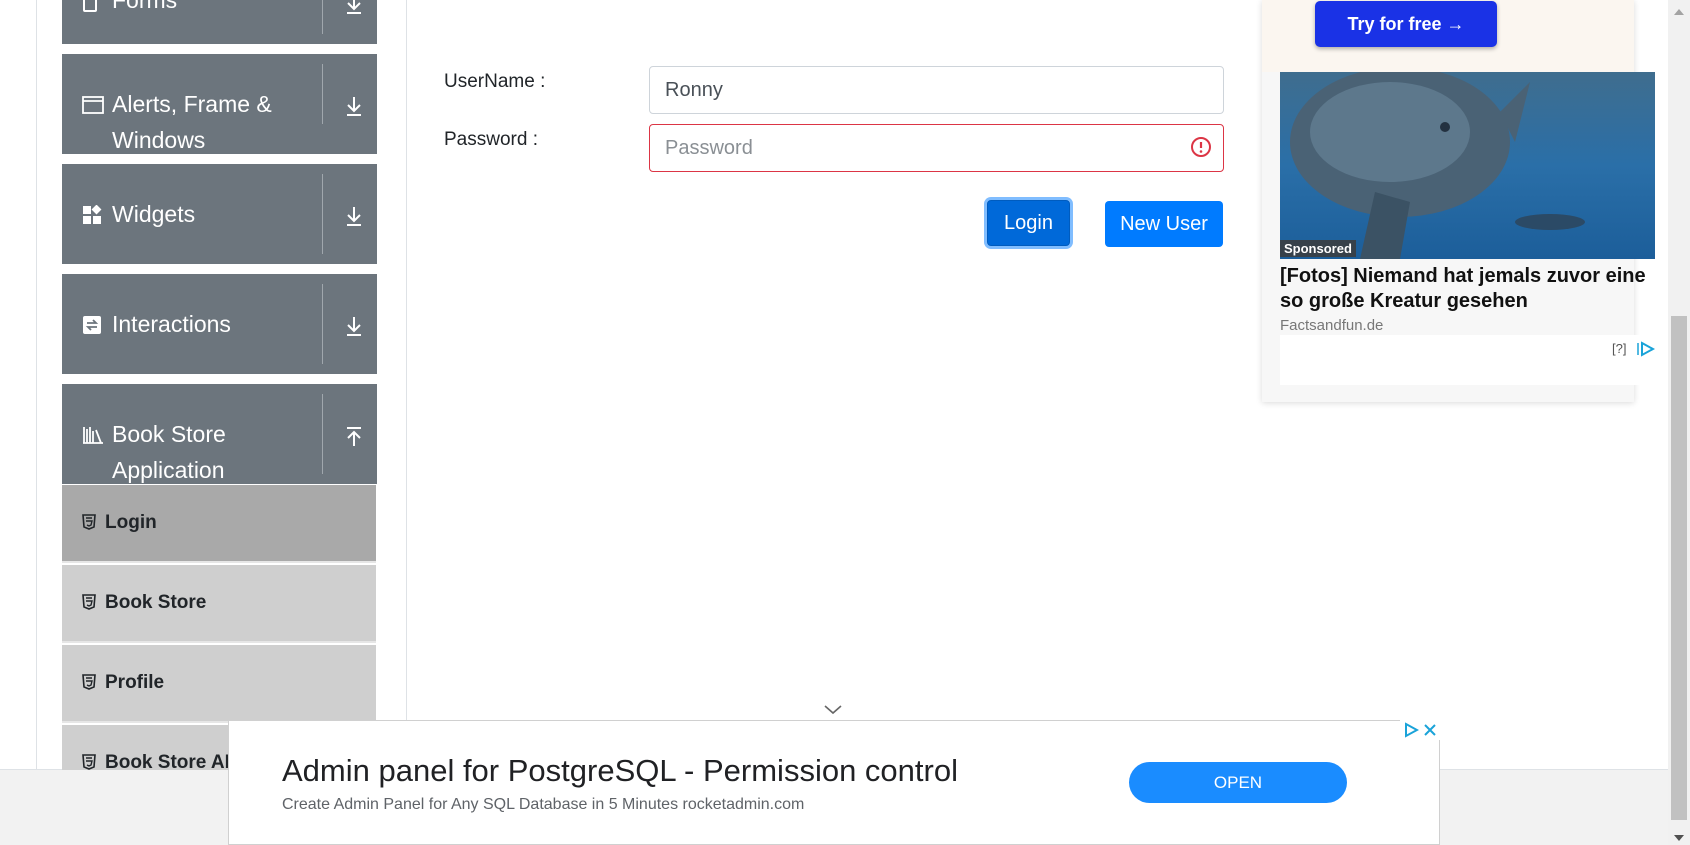 This screenshot has height=845, width=1690. What do you see at coordinates (219, 684) in the screenshot?
I see `sidebar-item-profile: Profile` at bounding box center [219, 684].